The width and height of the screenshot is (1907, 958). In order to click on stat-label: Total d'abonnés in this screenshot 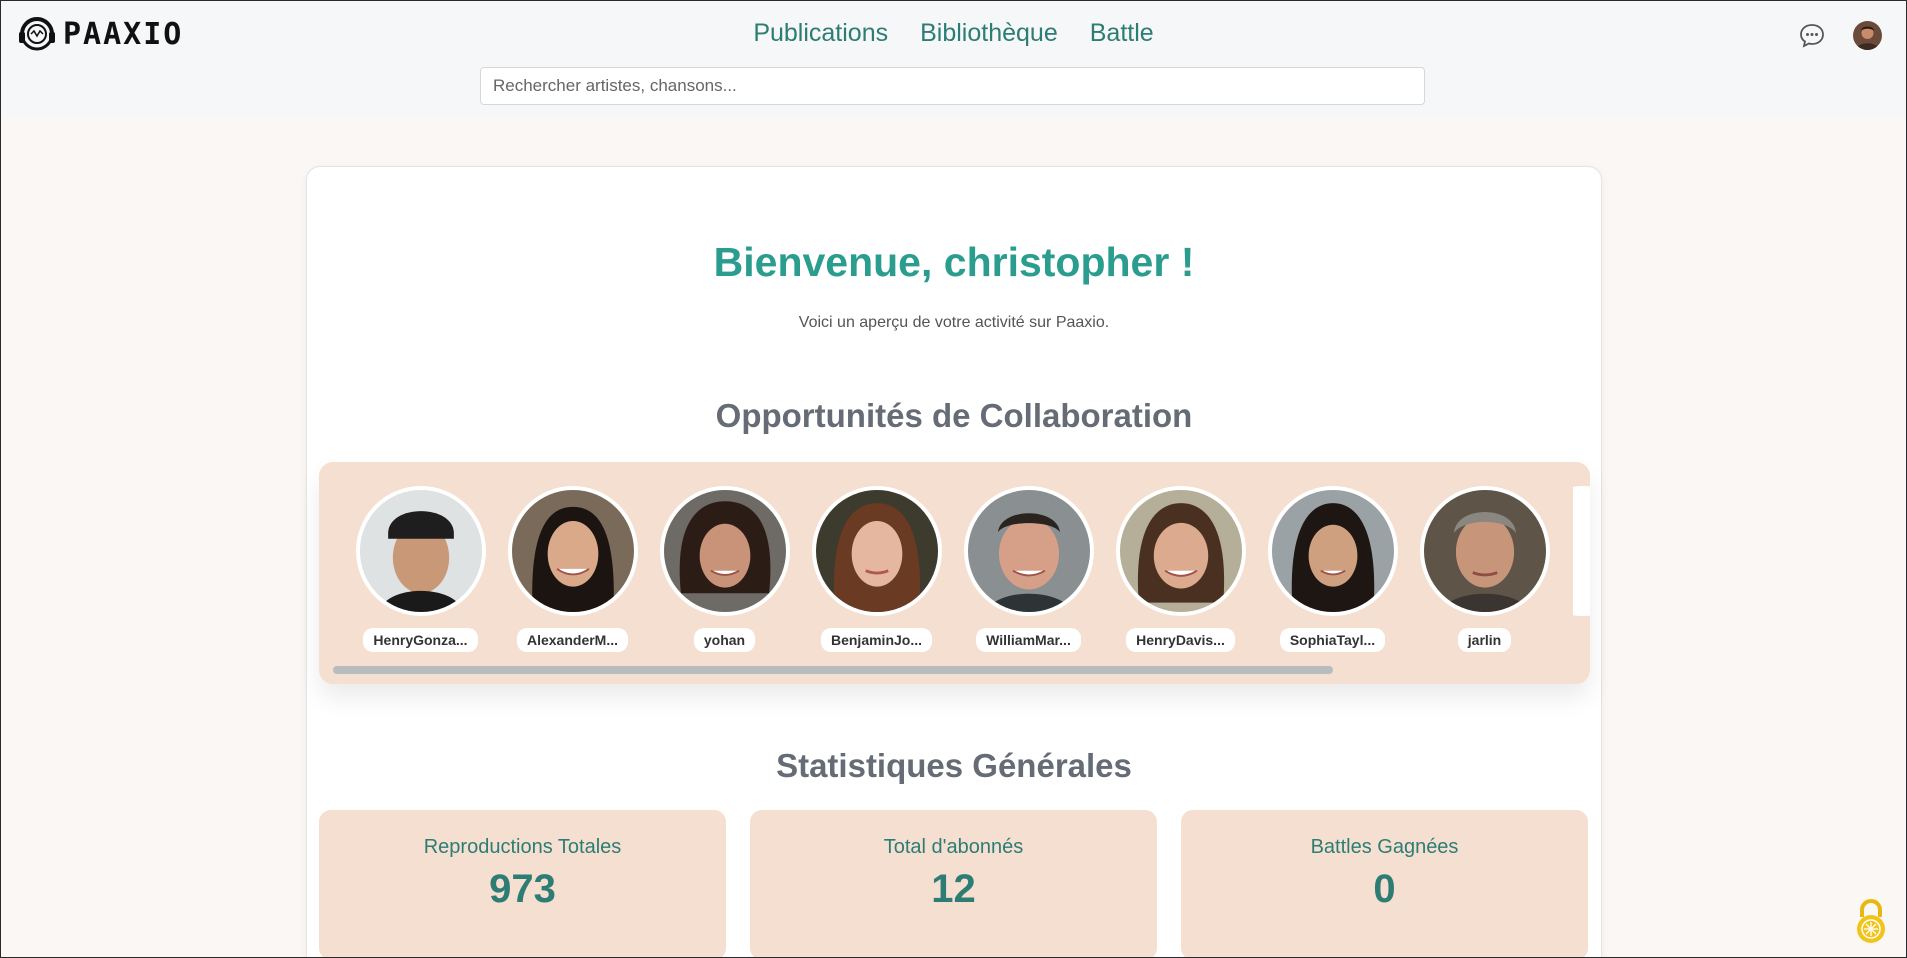, I will do `click(953, 847)`.